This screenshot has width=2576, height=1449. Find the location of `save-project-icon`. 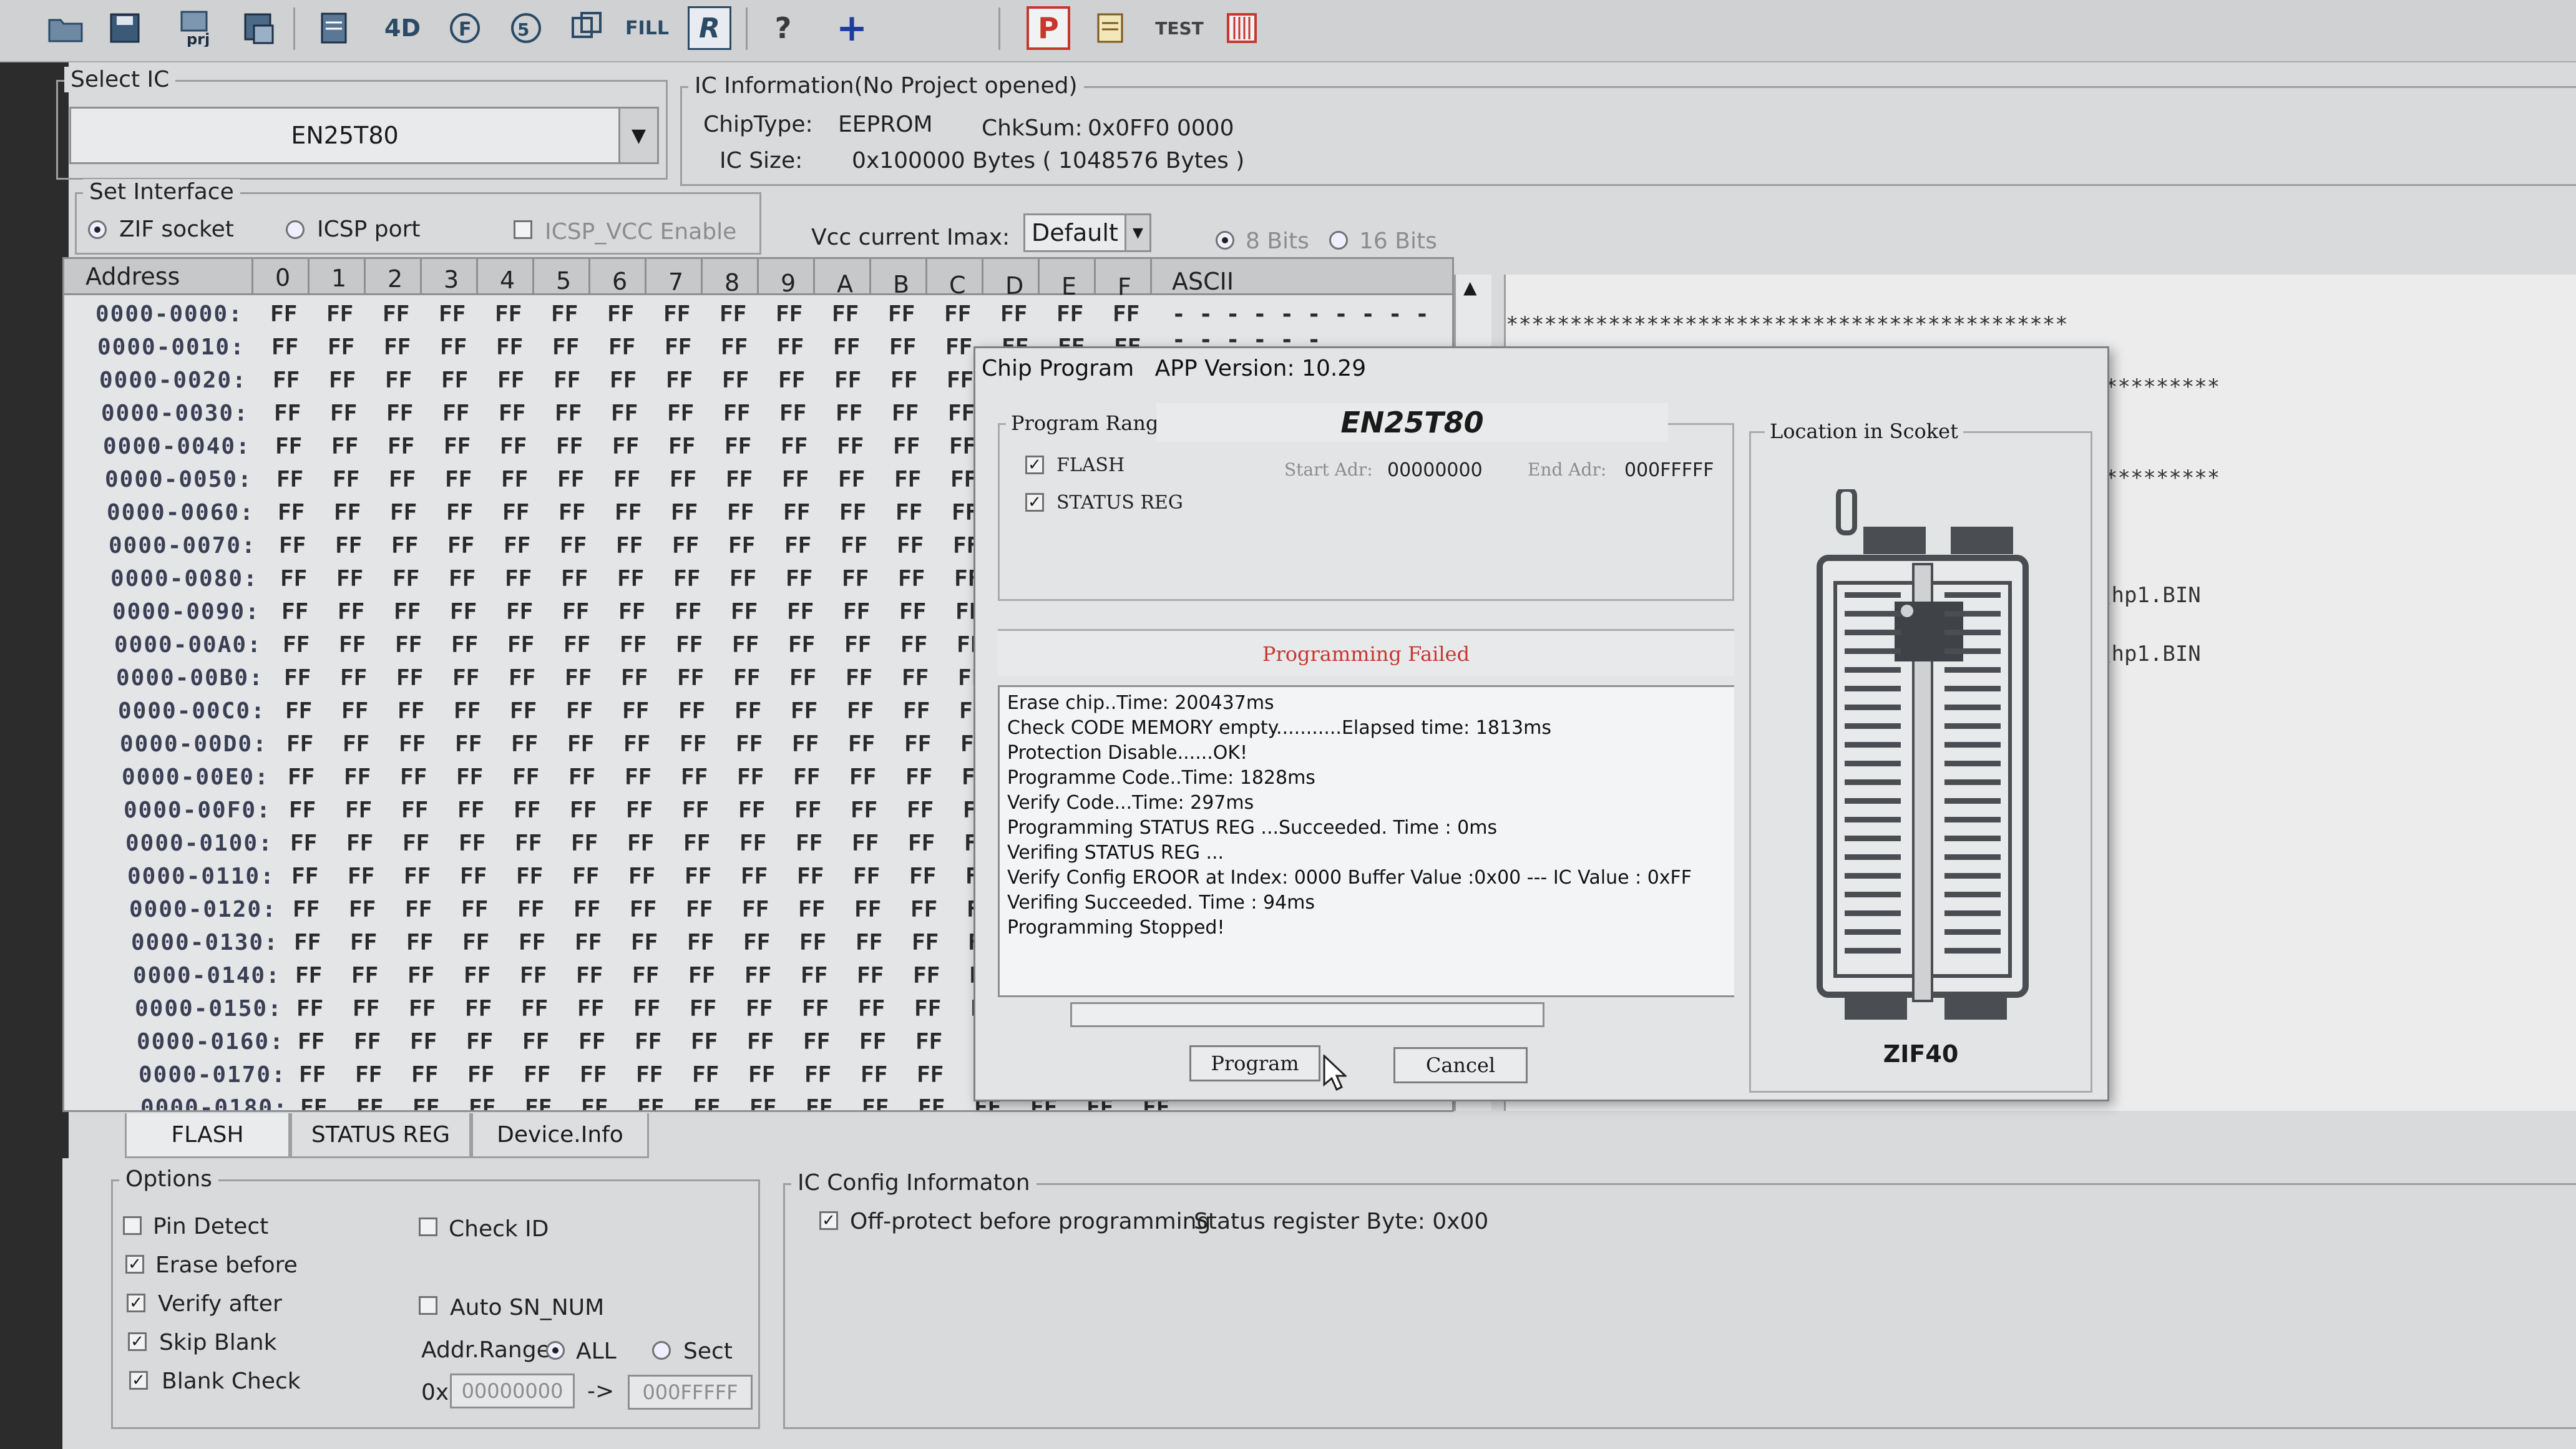

save-project-icon is located at coordinates (259, 28).